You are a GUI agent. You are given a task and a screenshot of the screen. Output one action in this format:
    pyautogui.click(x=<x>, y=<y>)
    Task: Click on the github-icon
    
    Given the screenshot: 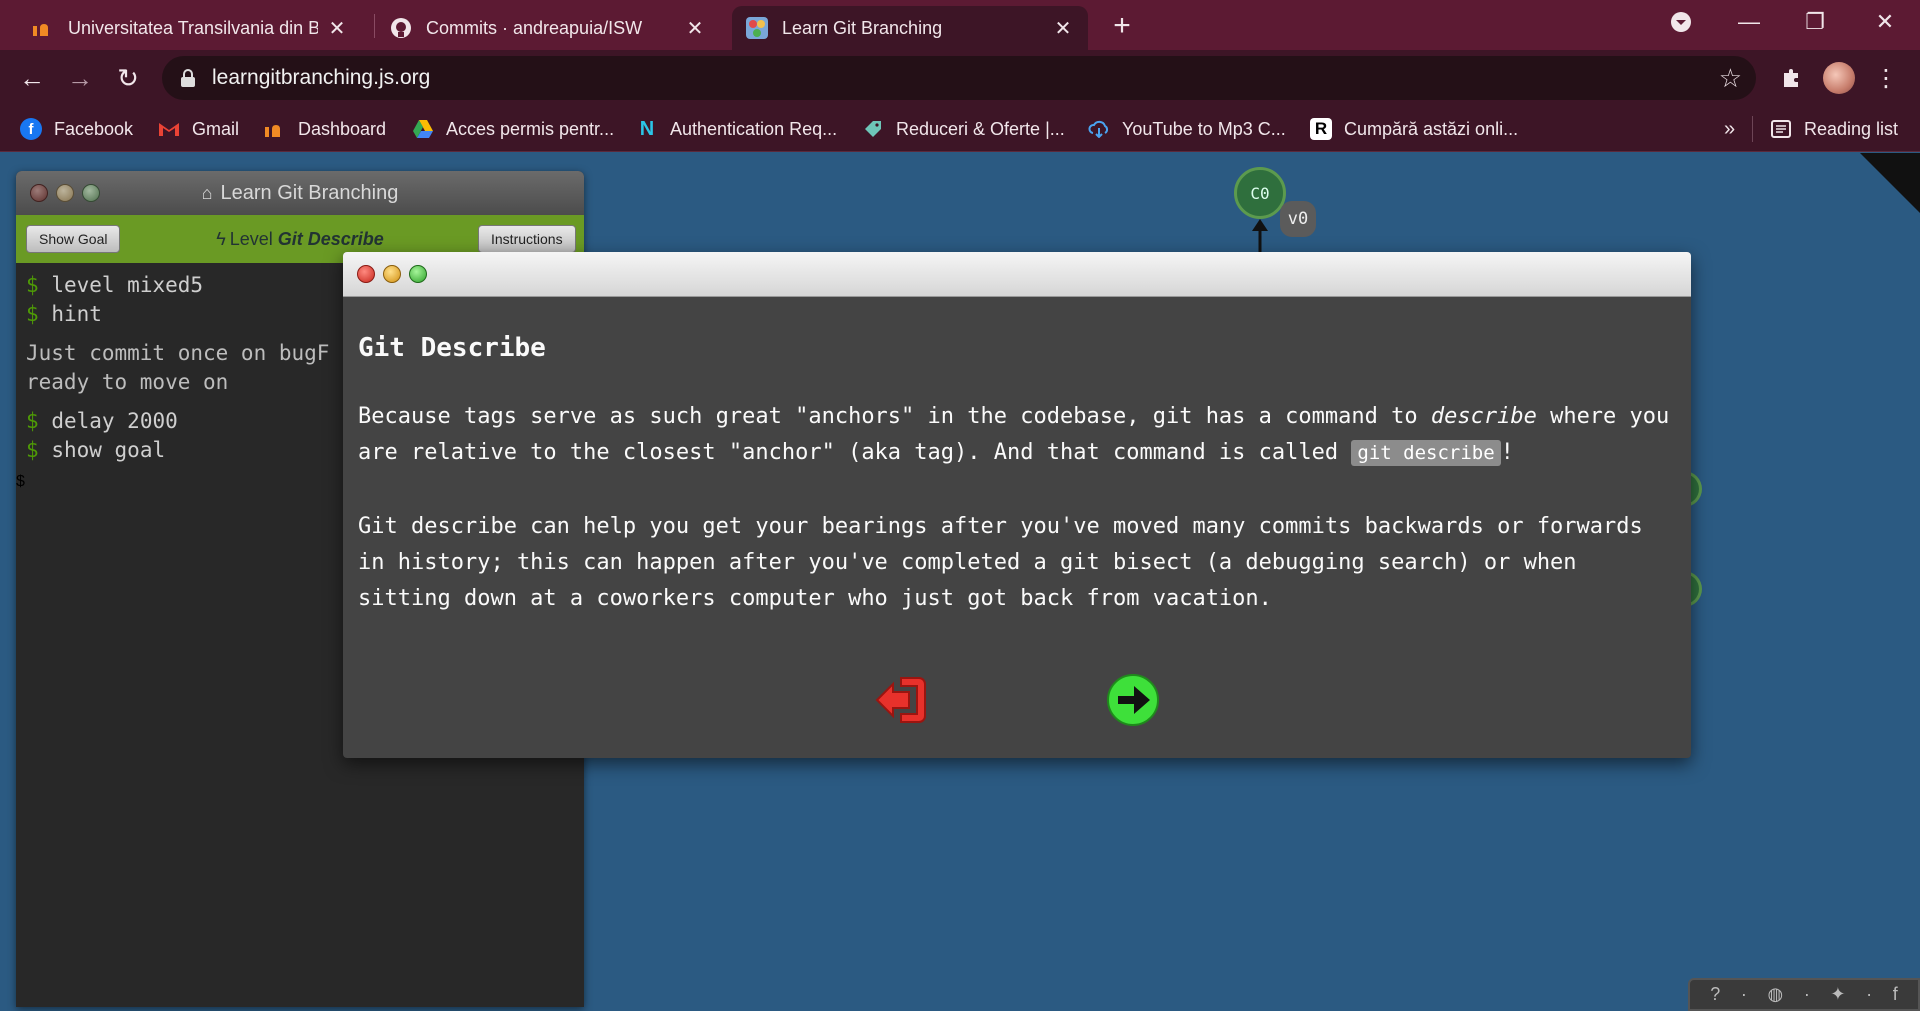 What is the action you would take?
    pyautogui.click(x=401, y=28)
    